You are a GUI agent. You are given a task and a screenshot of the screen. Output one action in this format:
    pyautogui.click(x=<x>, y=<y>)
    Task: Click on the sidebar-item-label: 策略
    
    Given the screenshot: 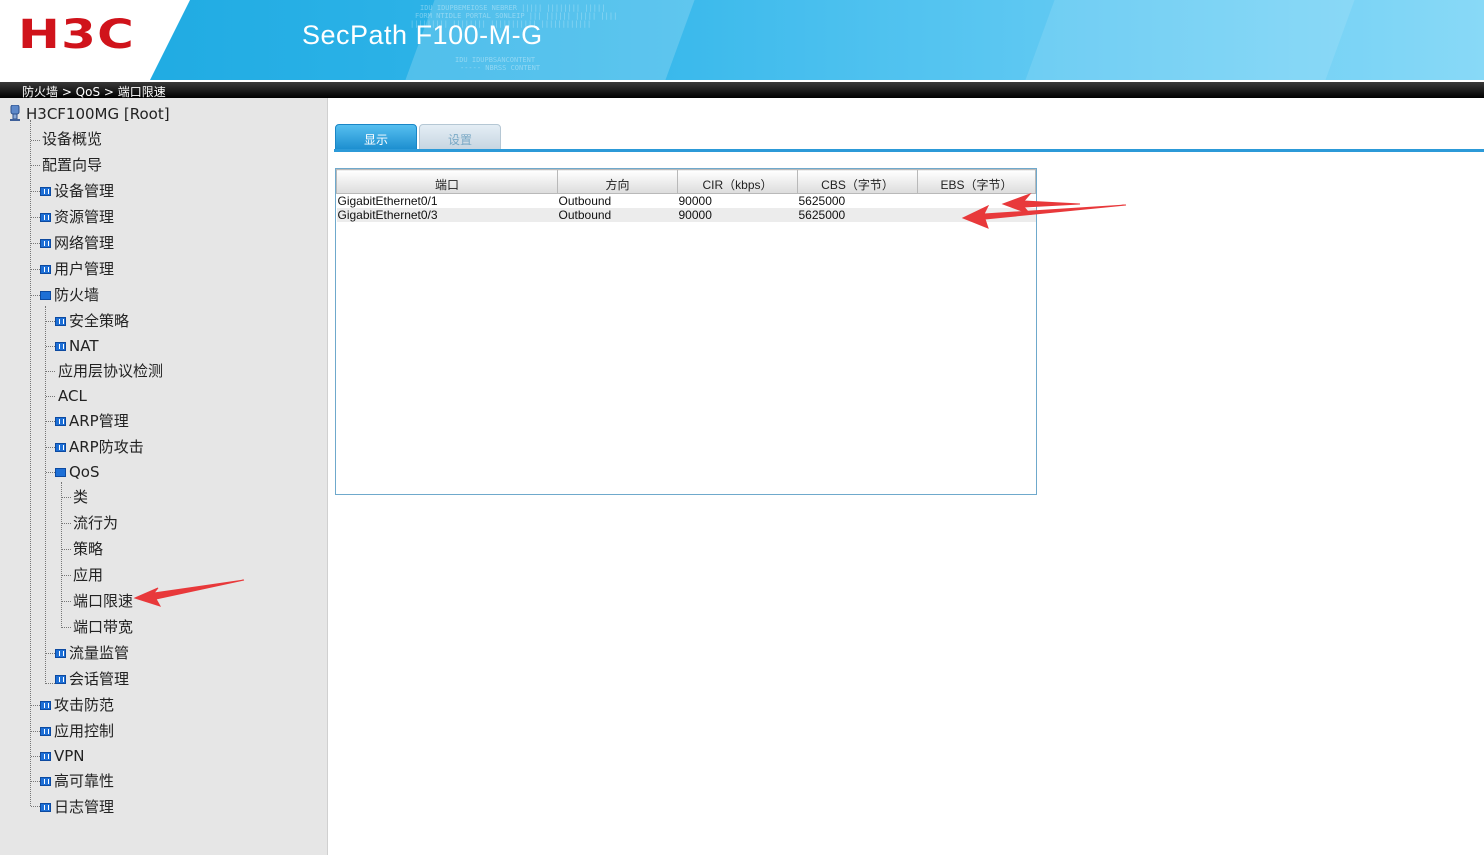 What is the action you would take?
    pyautogui.click(x=88, y=549)
    